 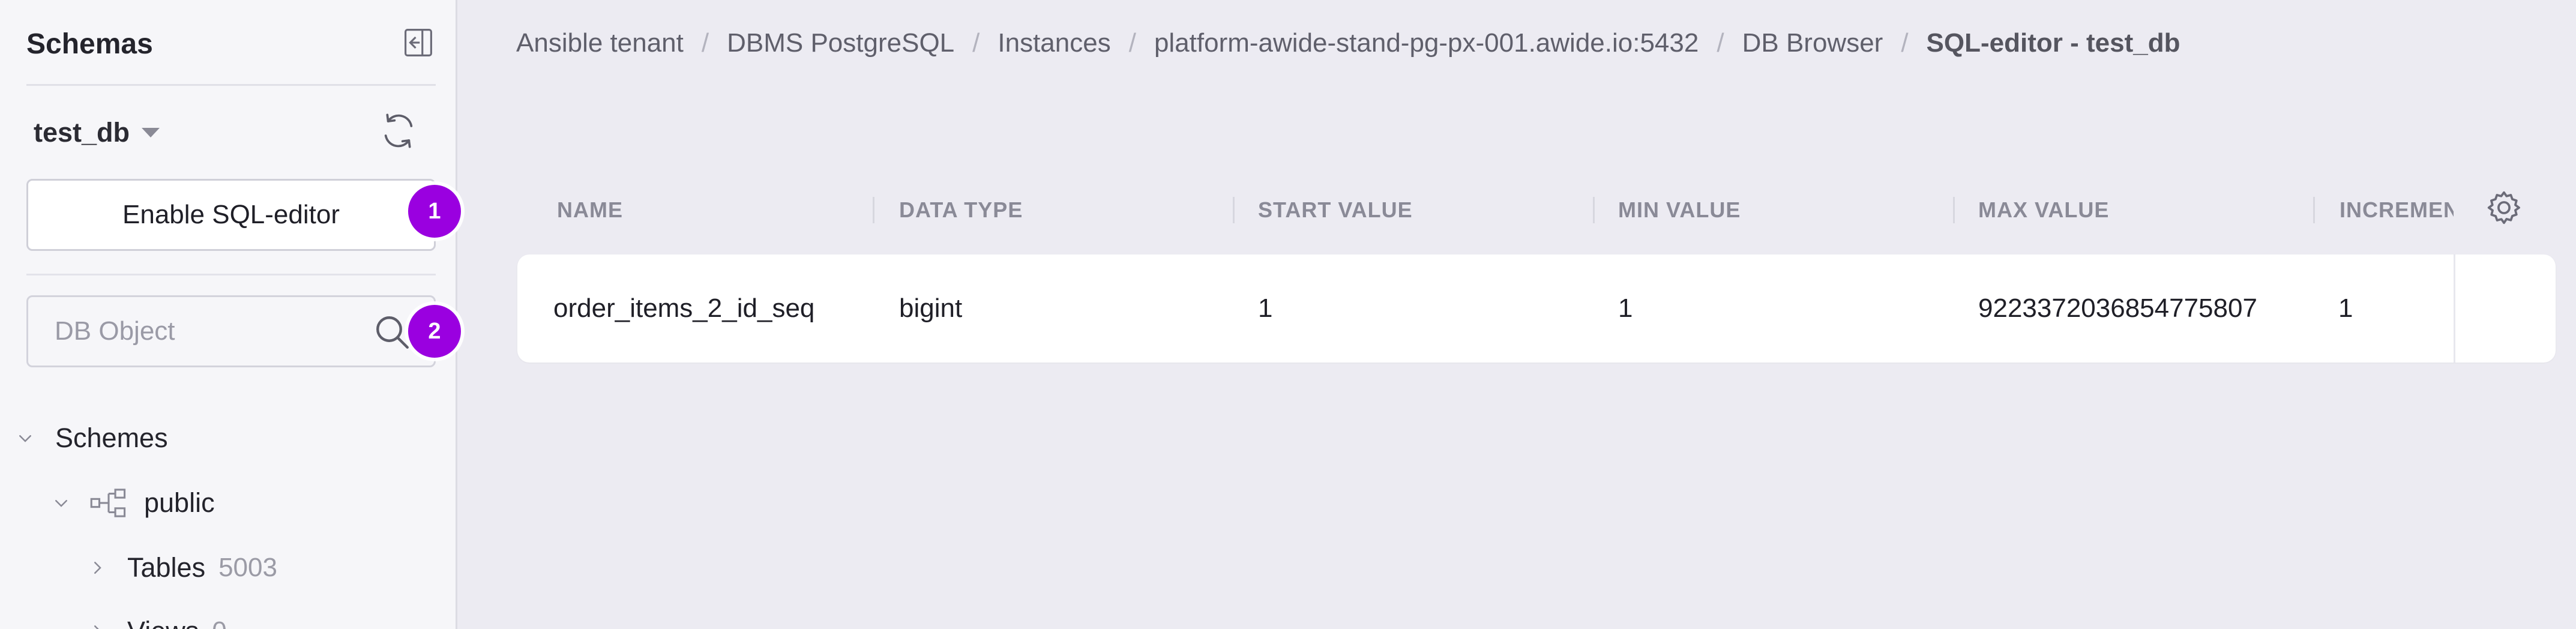 I want to click on db-object-search-input, so click(x=205, y=331).